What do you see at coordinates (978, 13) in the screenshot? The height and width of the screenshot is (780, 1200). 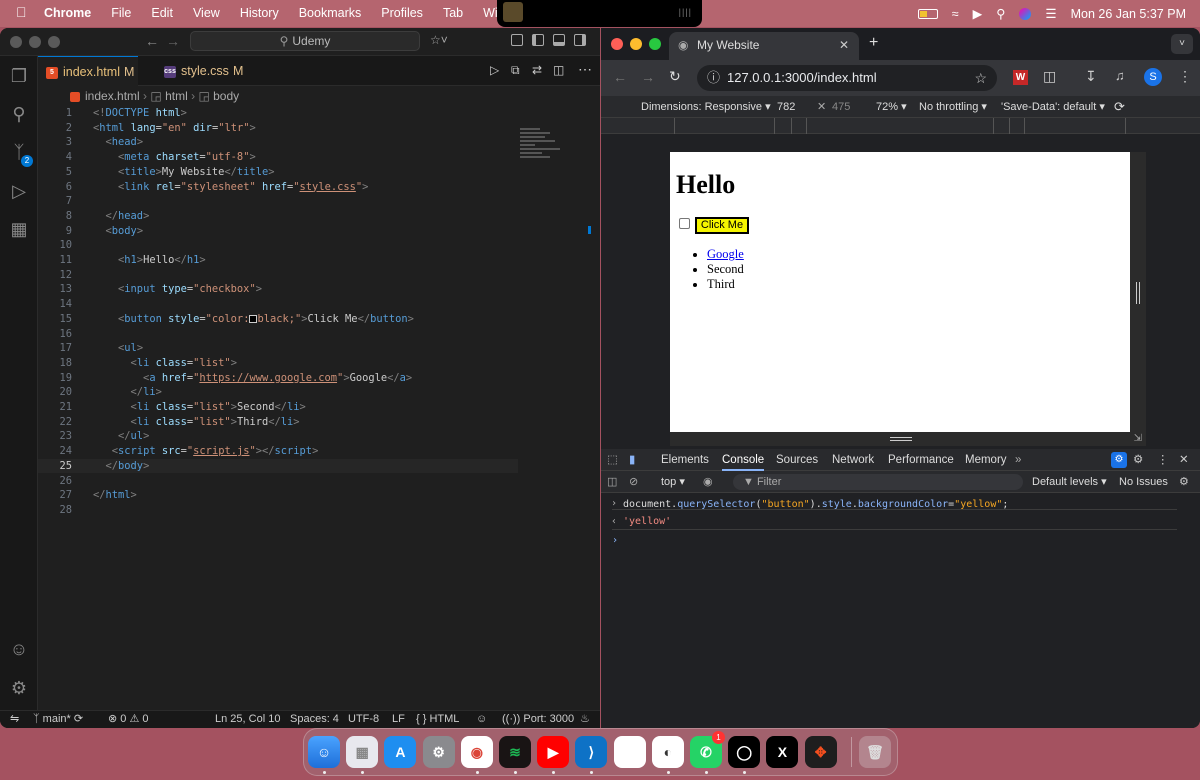 I see `play-icon: ▶` at bounding box center [978, 13].